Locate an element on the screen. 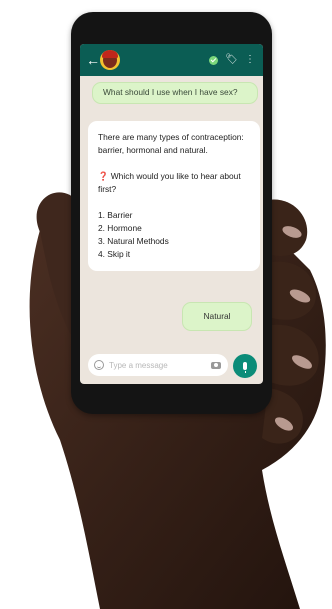 This screenshot has height=609, width=332. tag-icon: 🏷 is located at coordinates (231, 60).